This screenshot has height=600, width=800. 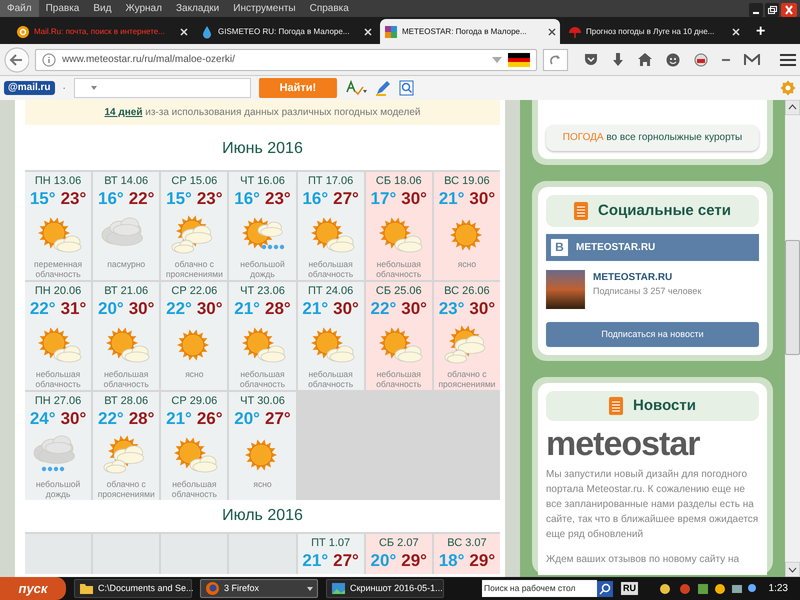 What do you see at coordinates (605, 588) in the screenshot?
I see `search-icon` at bounding box center [605, 588].